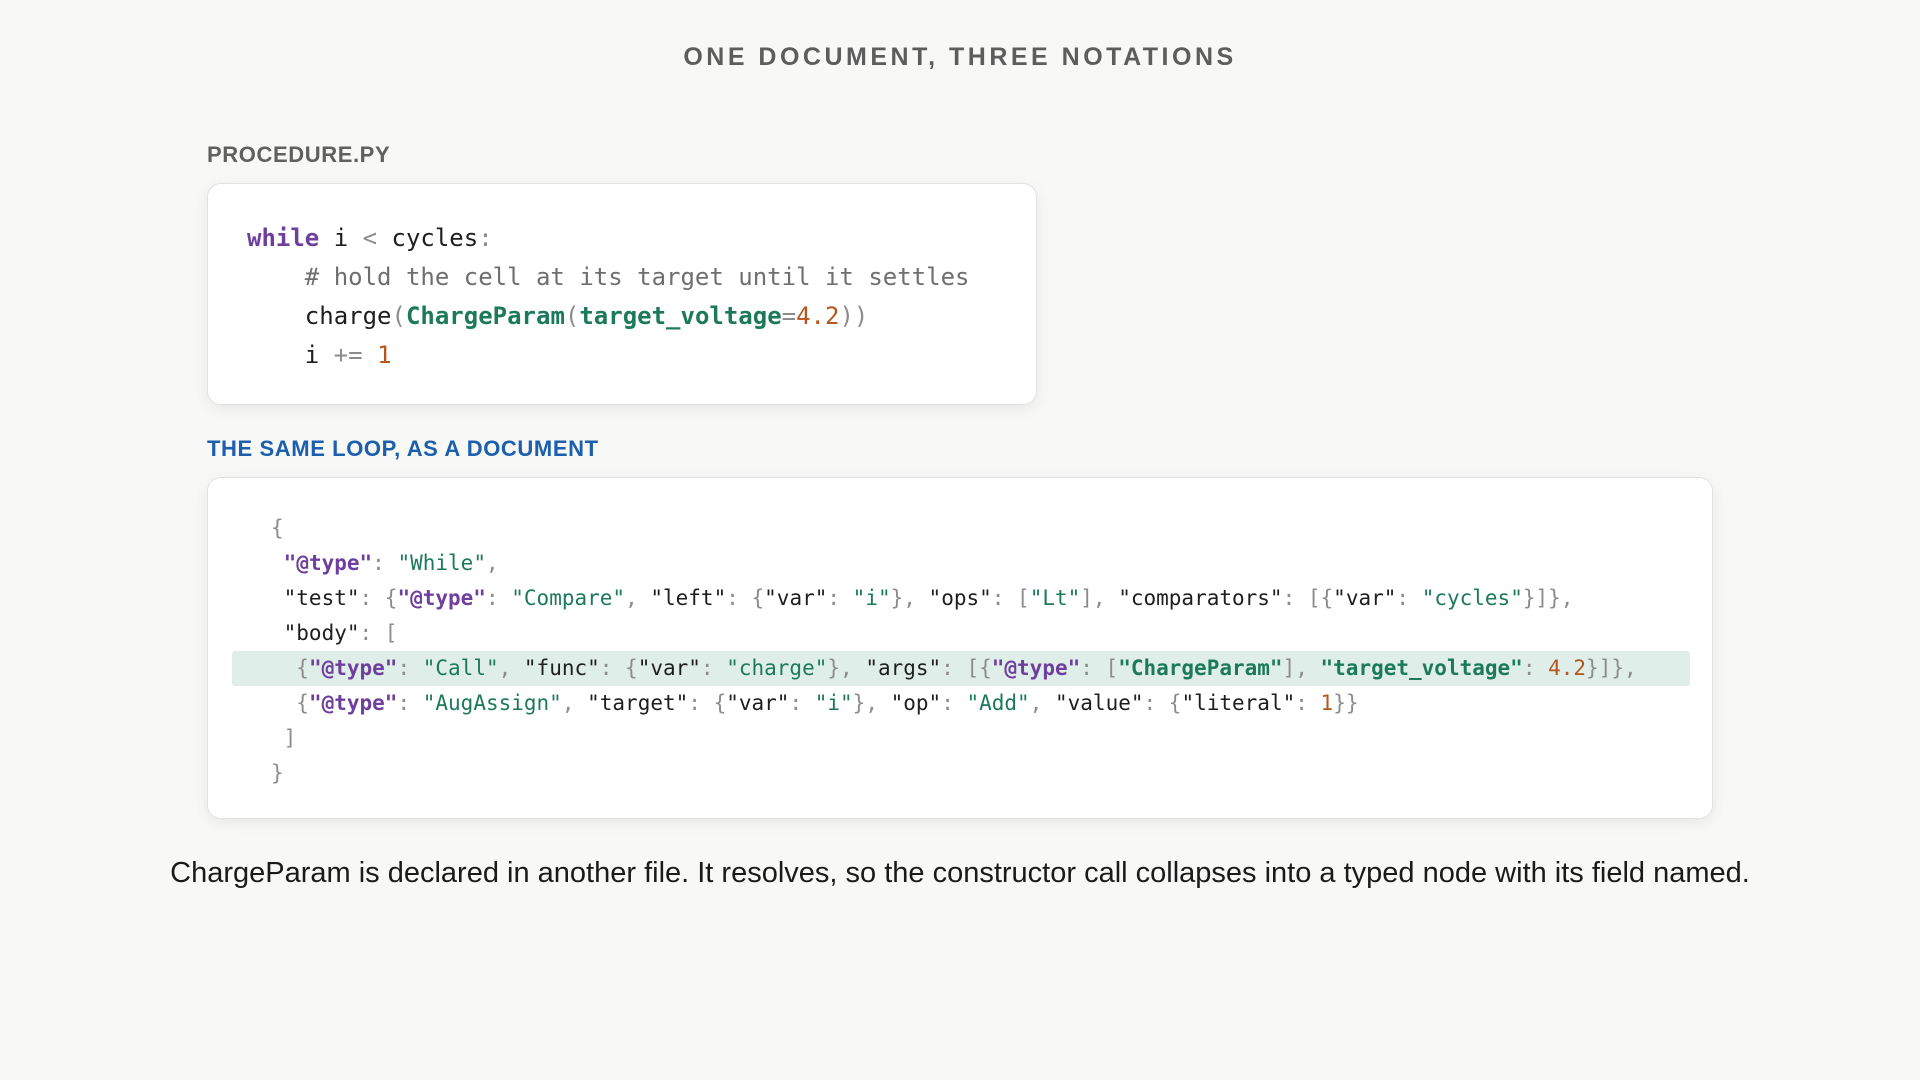 The height and width of the screenshot is (1080, 1920). Describe the element at coordinates (680, 316) in the screenshot. I see `code-token: target_voltage` at that location.